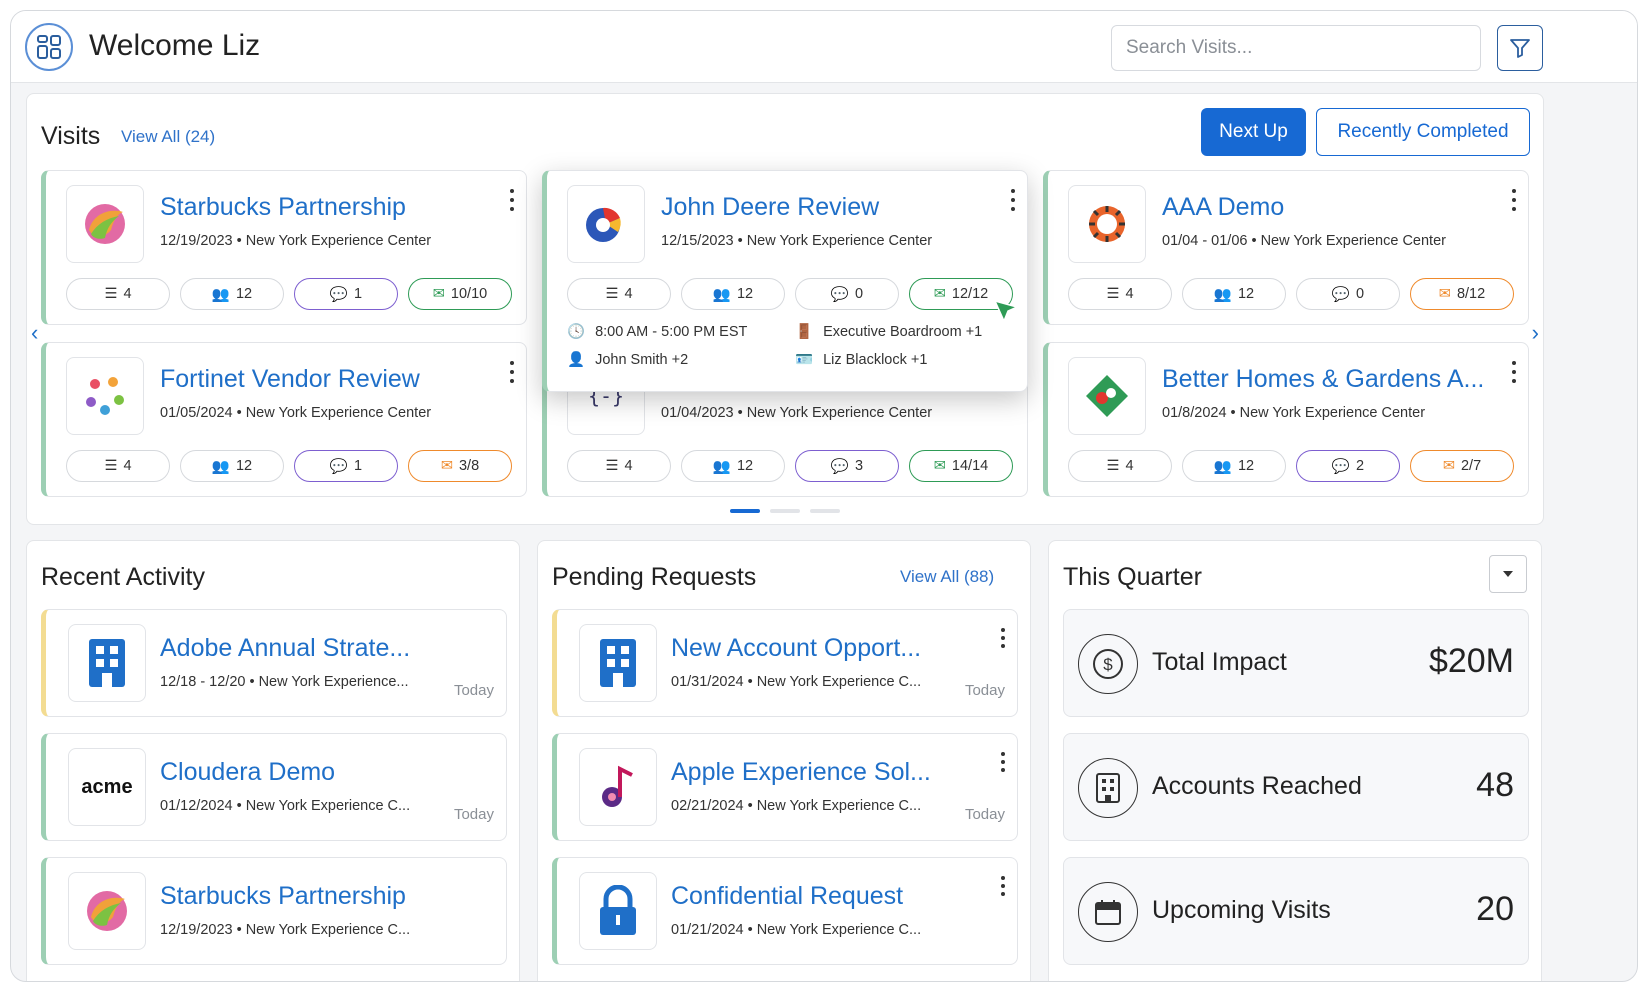 Image resolution: width=1646 pixels, height=992 pixels. I want to click on request-time: Today, so click(984, 814).